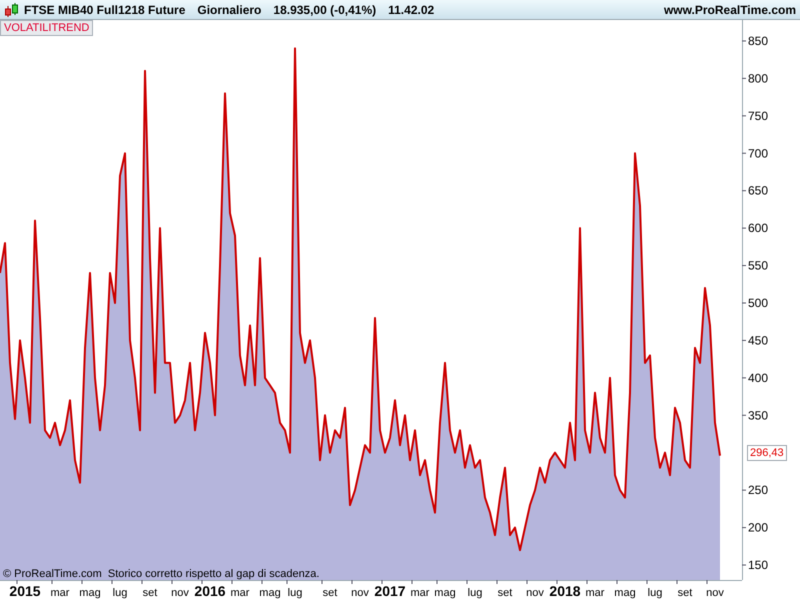 This screenshot has height=600, width=800. What do you see at coordinates (47, 28) in the screenshot?
I see `indicator-label: VOLATILITREND` at bounding box center [47, 28].